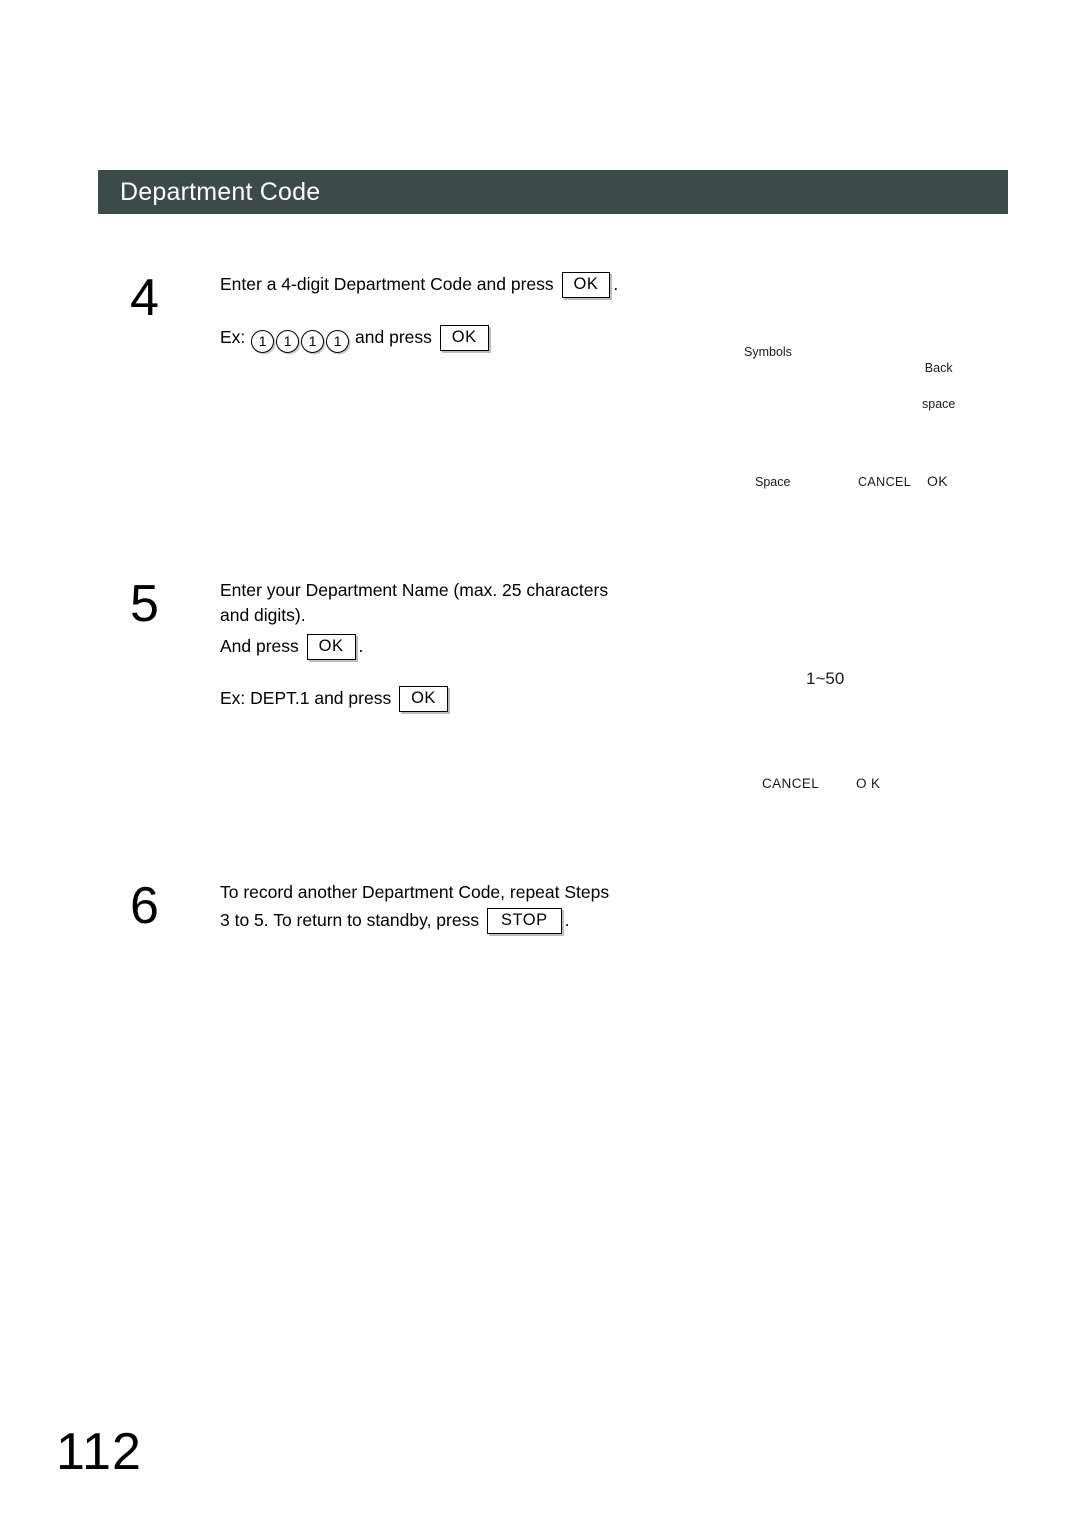  I want to click on step-4-example-prefix: Ex:, so click(233, 337).